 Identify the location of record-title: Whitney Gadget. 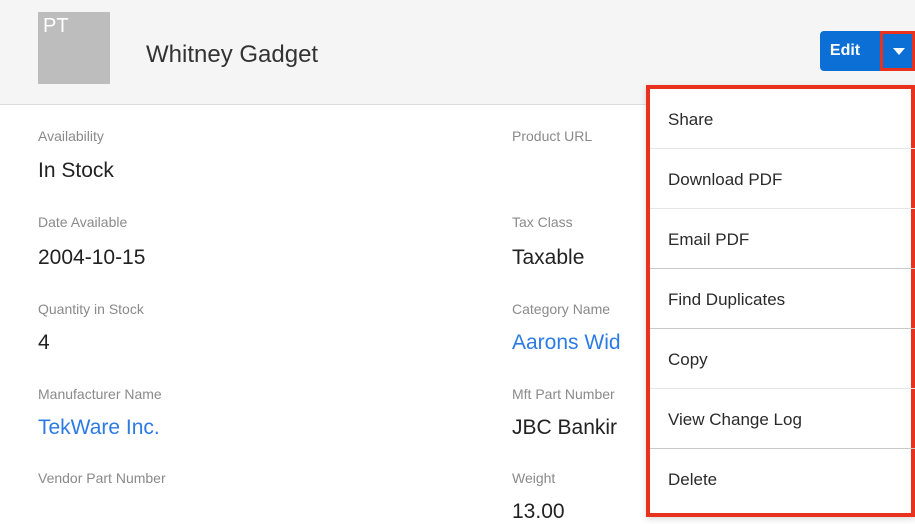
(232, 54).